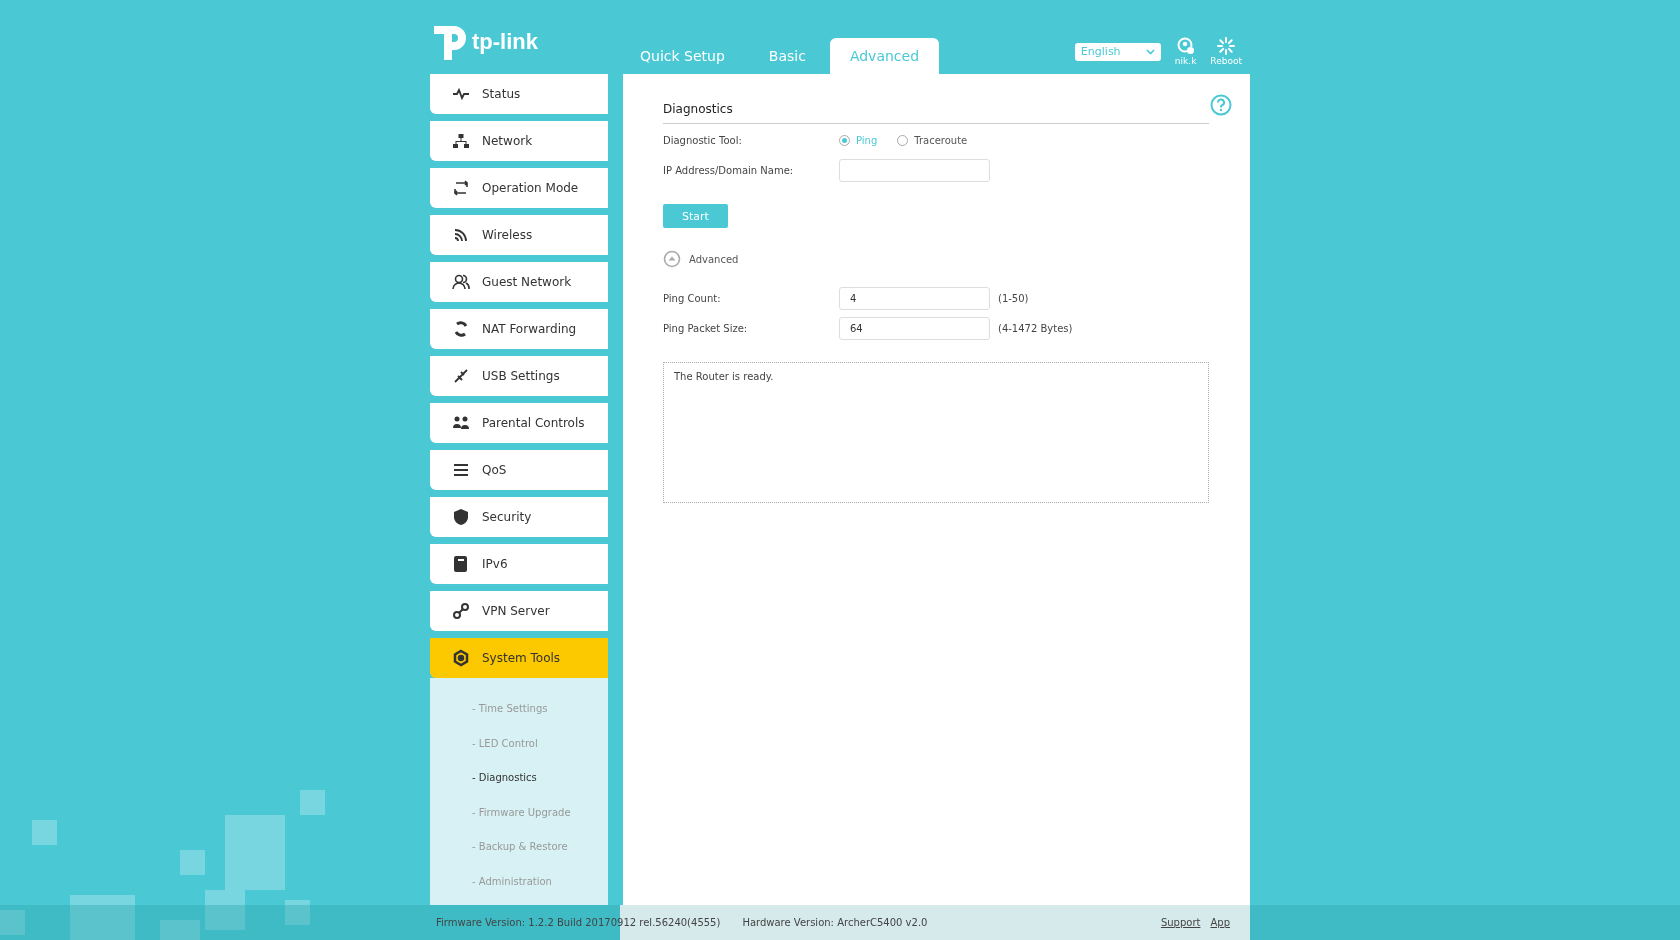 The image size is (1680, 940). Describe the element at coordinates (519, 235) in the screenshot. I see `sidebar-item: Wireless` at that location.